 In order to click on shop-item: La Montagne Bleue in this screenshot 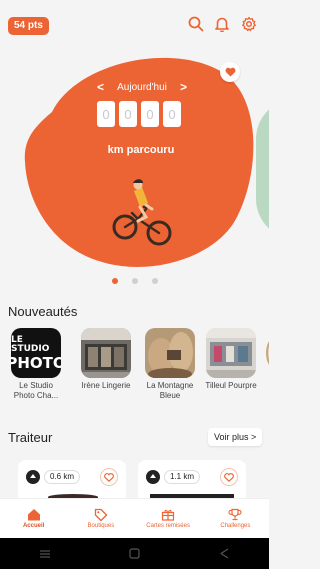, I will do `click(170, 364)`.